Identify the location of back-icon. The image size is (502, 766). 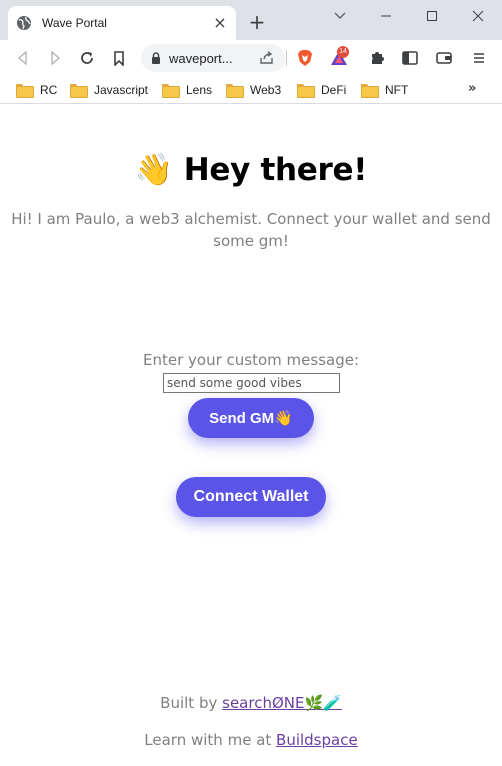
(23, 58).